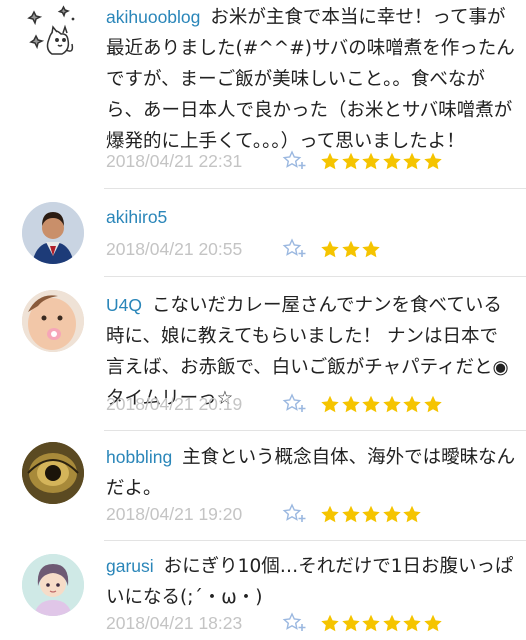  I want to click on comment-meta: 2018/04/21 20:19, so click(274, 404).